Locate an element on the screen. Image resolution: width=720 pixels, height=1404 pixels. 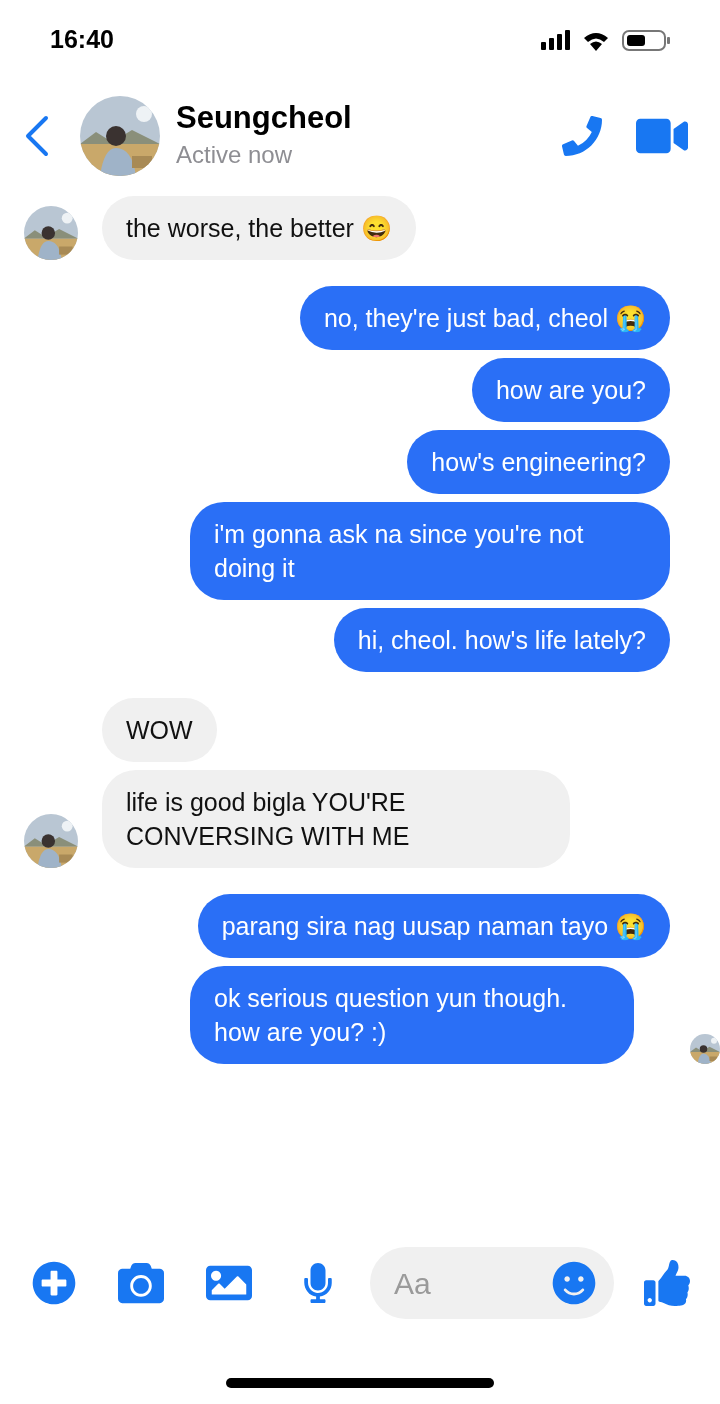
call-button is located at coordinates (582, 136).